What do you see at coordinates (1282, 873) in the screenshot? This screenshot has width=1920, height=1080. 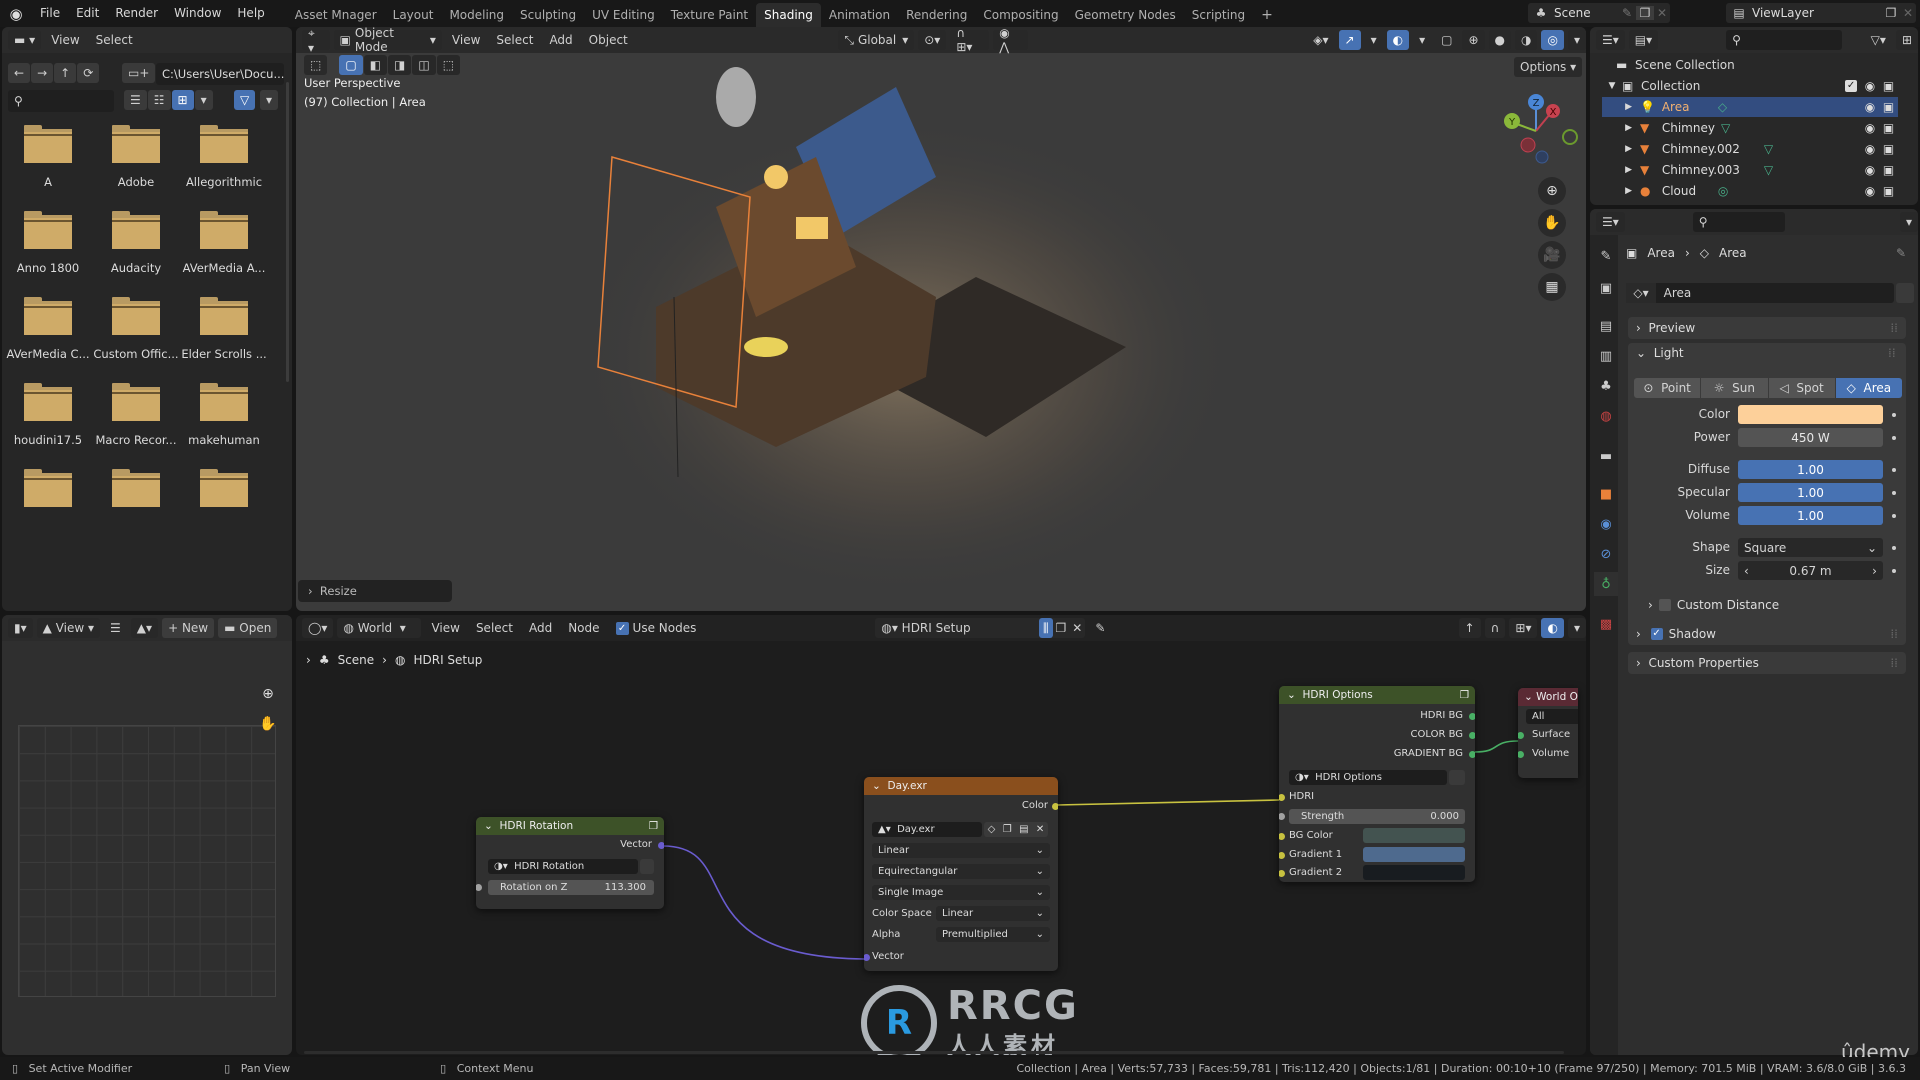 I see `socket-gradient2-in` at bounding box center [1282, 873].